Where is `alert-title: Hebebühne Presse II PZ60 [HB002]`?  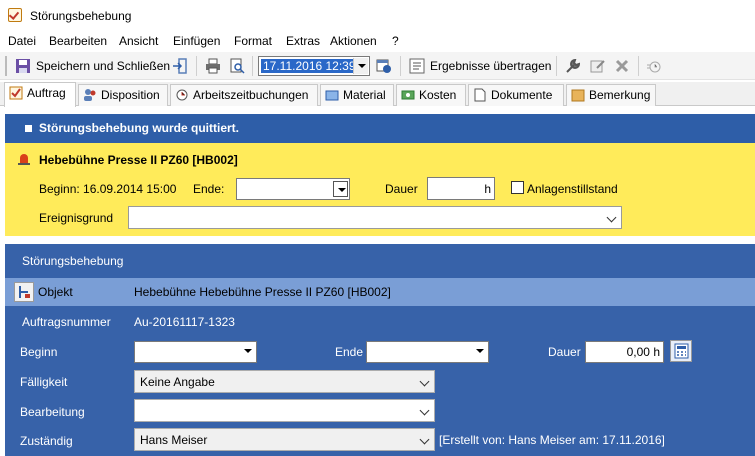 alert-title: Hebebühne Presse II PZ60 [HB002] is located at coordinates (138, 160).